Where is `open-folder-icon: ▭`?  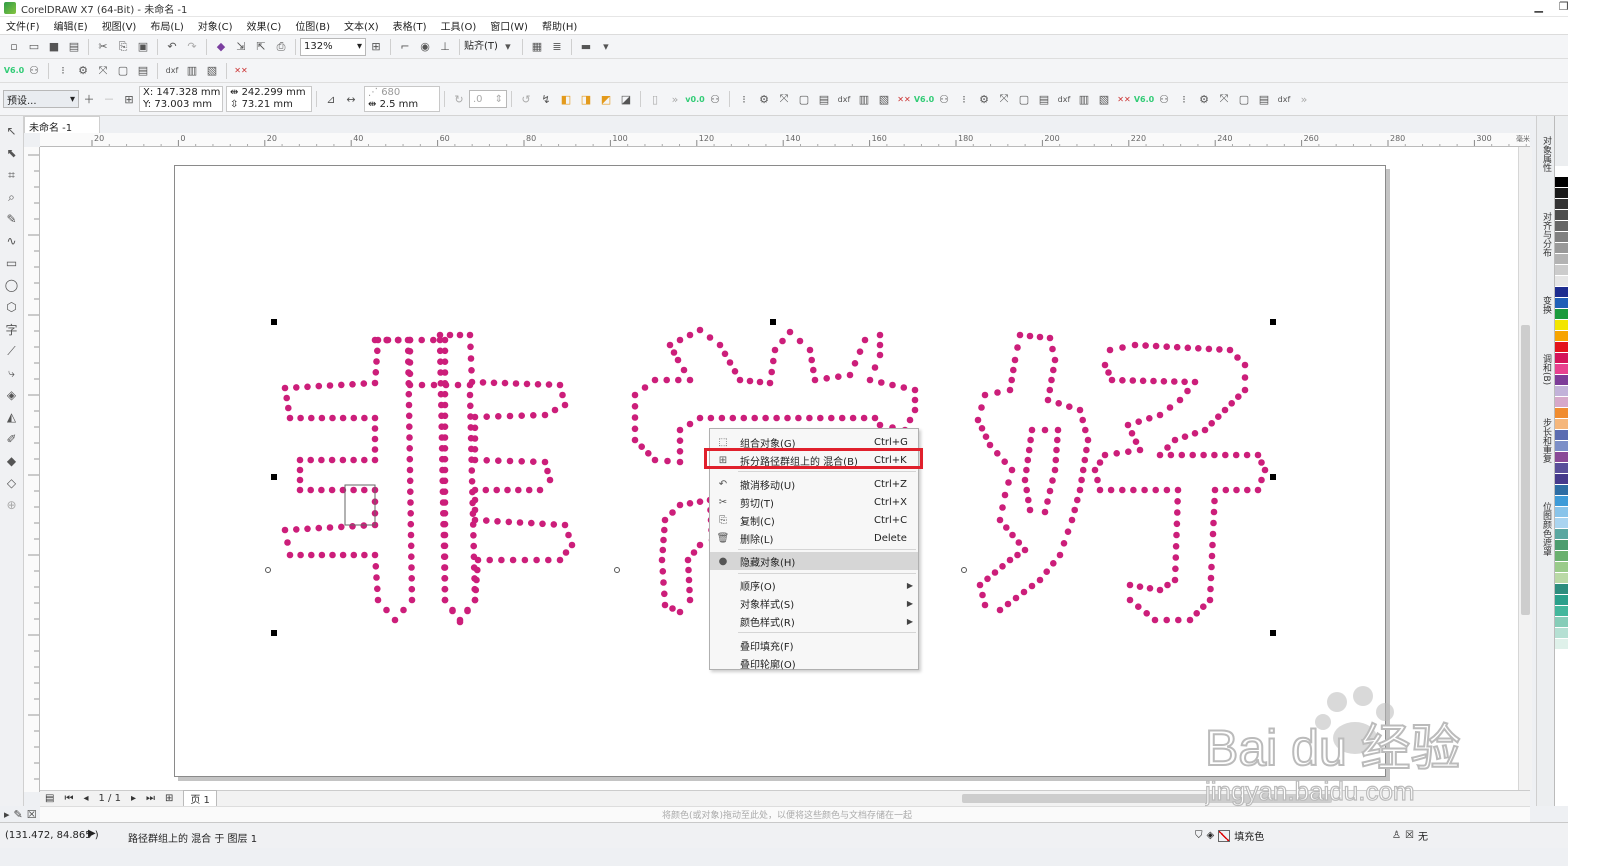 open-folder-icon: ▭ is located at coordinates (34, 47).